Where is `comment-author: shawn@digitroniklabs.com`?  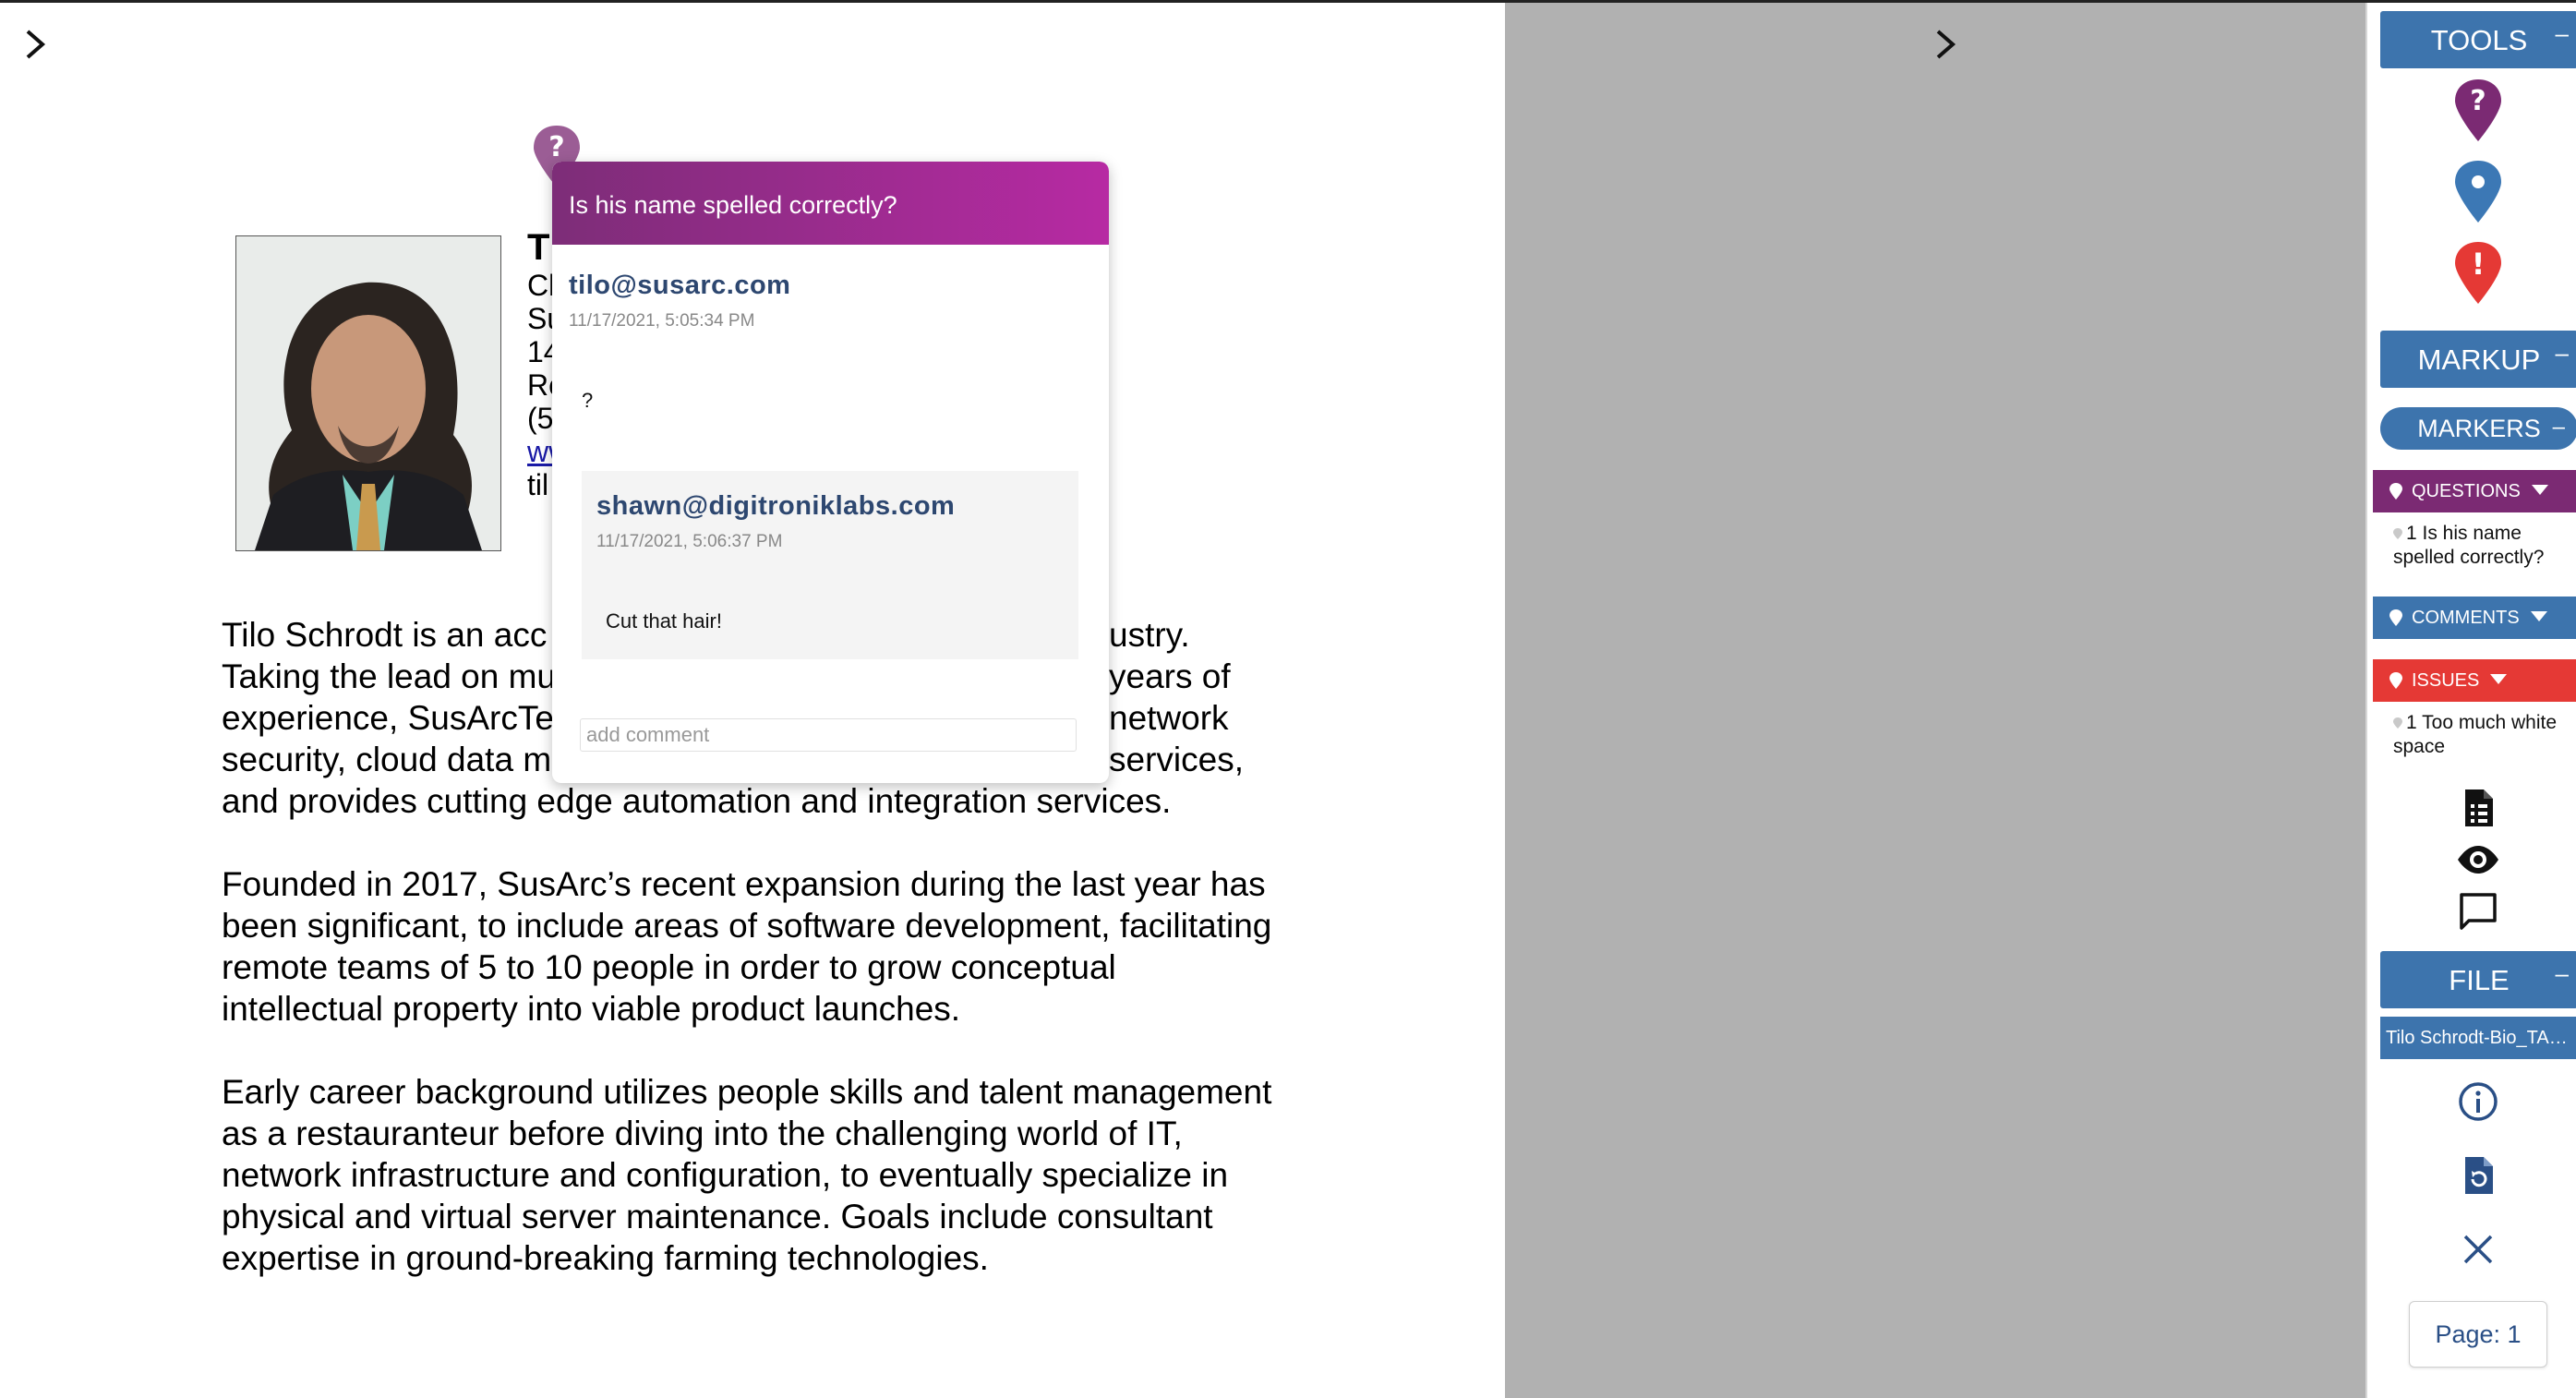 comment-author: shawn@digitroniklabs.com is located at coordinates (776, 506).